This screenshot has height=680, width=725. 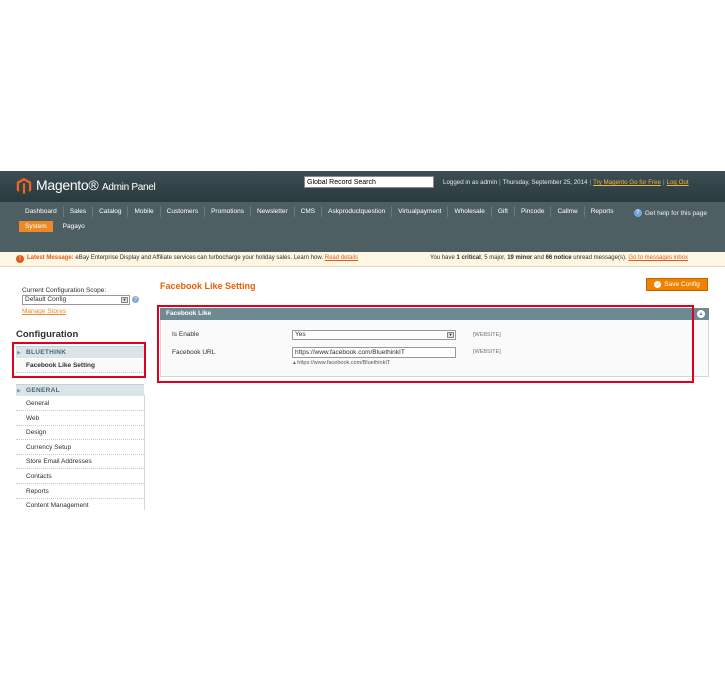 I want to click on nav-item-mobile: Mobile, so click(x=144, y=211).